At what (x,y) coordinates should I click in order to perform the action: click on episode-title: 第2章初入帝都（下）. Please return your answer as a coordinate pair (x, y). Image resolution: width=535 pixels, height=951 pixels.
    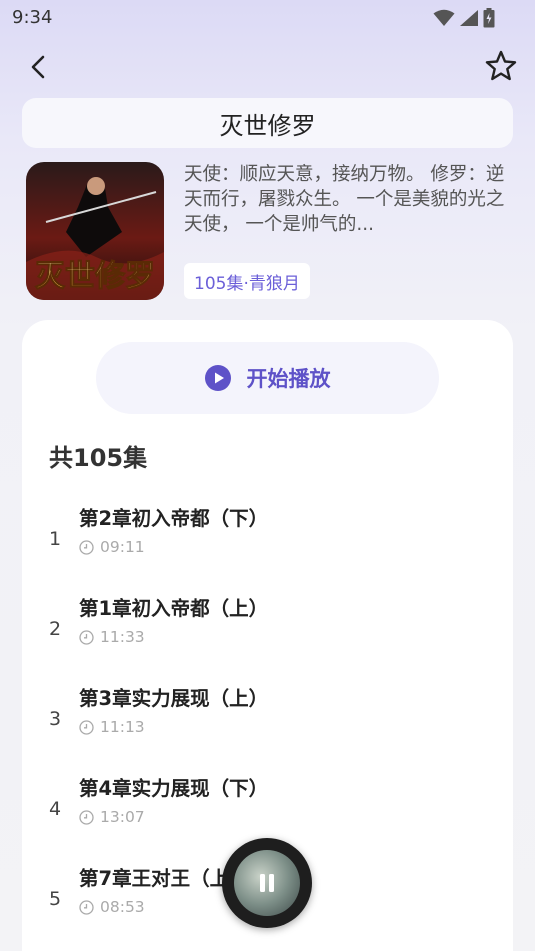
    Looking at the image, I should click on (174, 518).